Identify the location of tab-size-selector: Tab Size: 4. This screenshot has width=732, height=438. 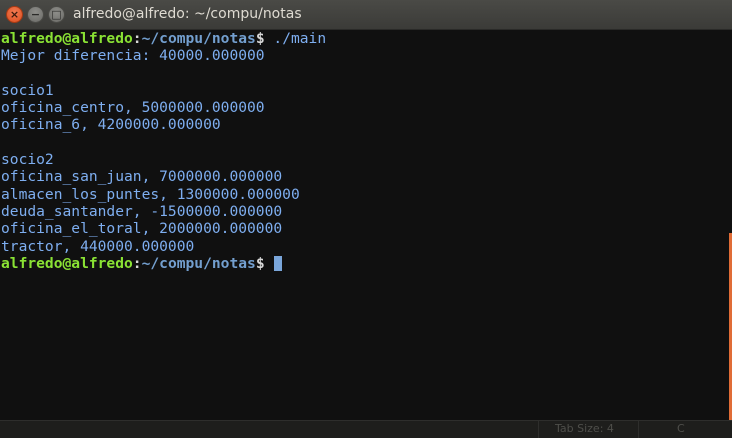
(588, 429).